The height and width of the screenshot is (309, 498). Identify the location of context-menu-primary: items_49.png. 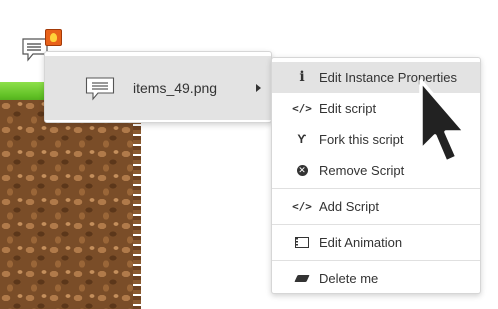
(158, 87).